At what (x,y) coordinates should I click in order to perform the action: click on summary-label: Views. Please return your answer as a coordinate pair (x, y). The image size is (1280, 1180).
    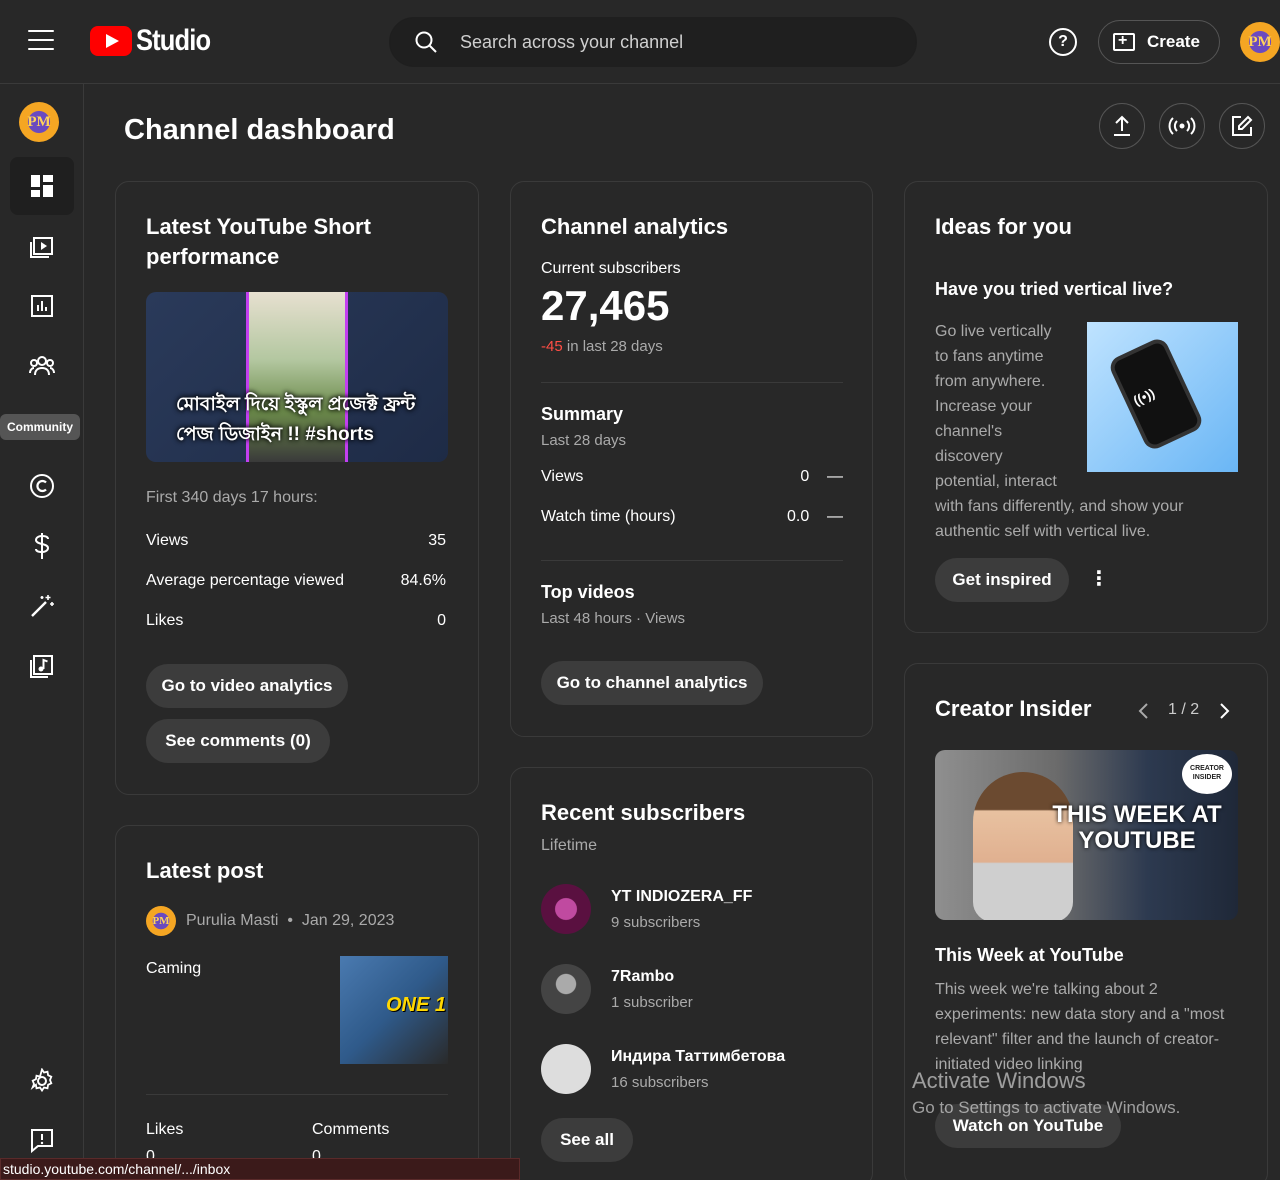
    Looking at the image, I should click on (562, 476).